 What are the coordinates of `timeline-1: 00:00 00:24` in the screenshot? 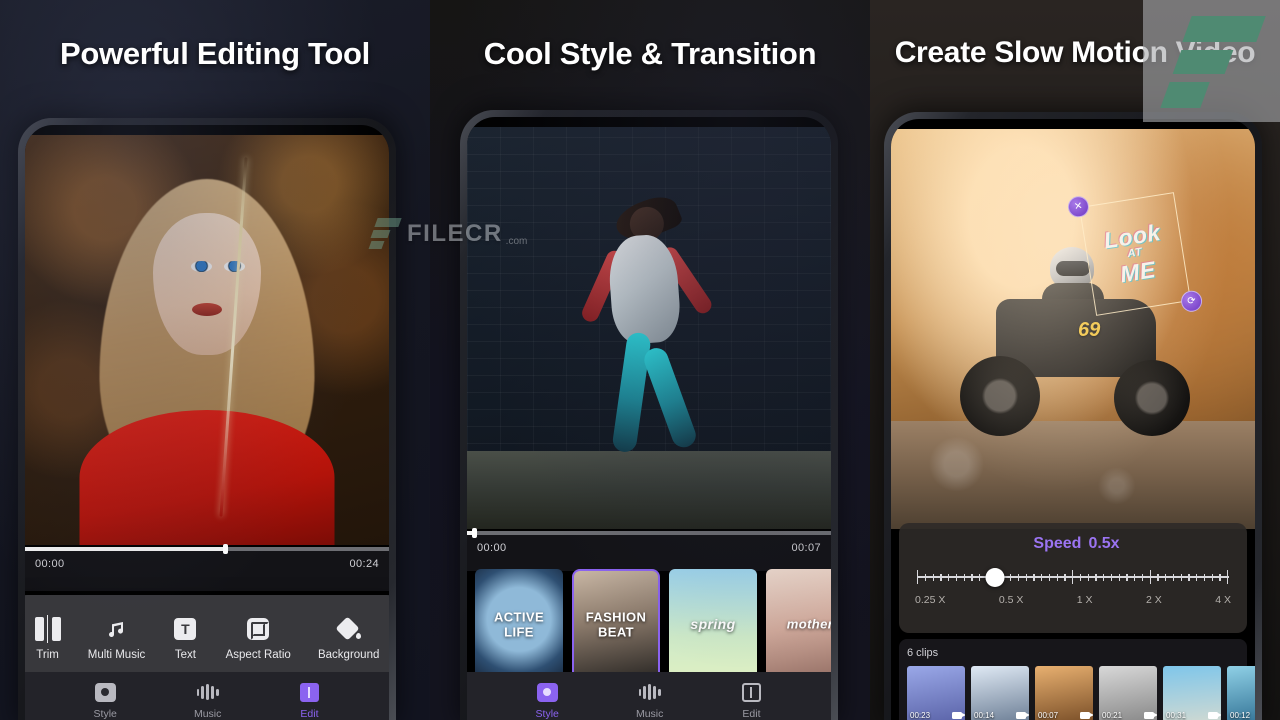 It's located at (207, 567).